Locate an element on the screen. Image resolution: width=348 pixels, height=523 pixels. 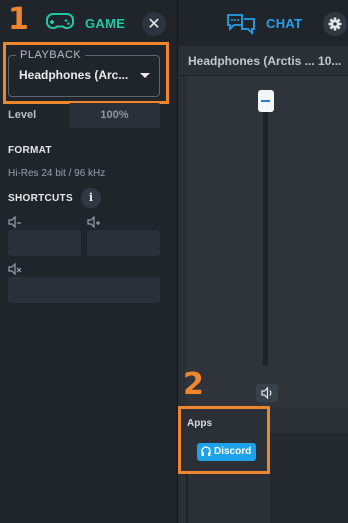
info-button: i is located at coordinates (91, 198).